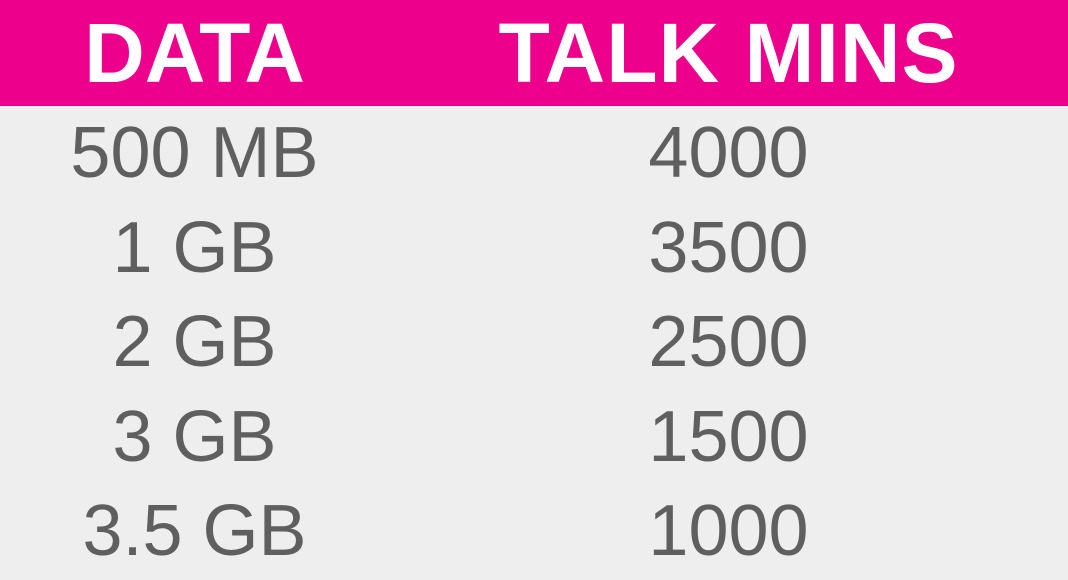 The image size is (1068, 580). I want to click on talk-mins-cell: 4000, so click(728, 153).